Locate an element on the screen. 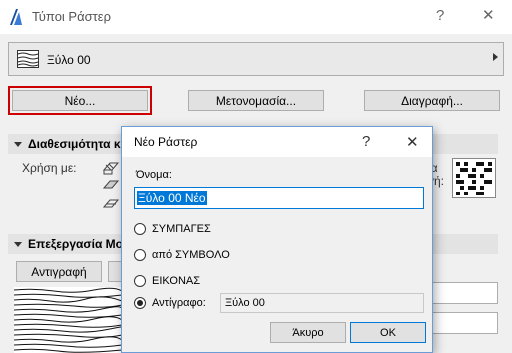 The width and height of the screenshot is (512, 353). name-input: Ξύλο 00 Νέο is located at coordinates (279, 198).